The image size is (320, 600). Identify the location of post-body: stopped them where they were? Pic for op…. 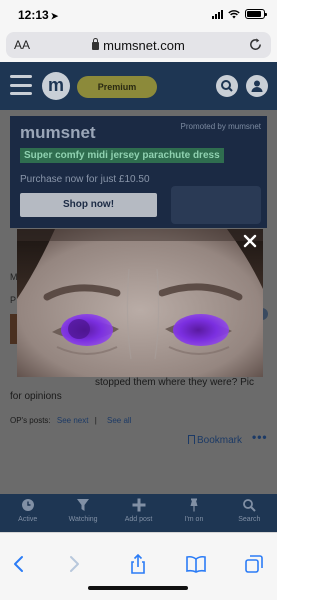
(132, 389).